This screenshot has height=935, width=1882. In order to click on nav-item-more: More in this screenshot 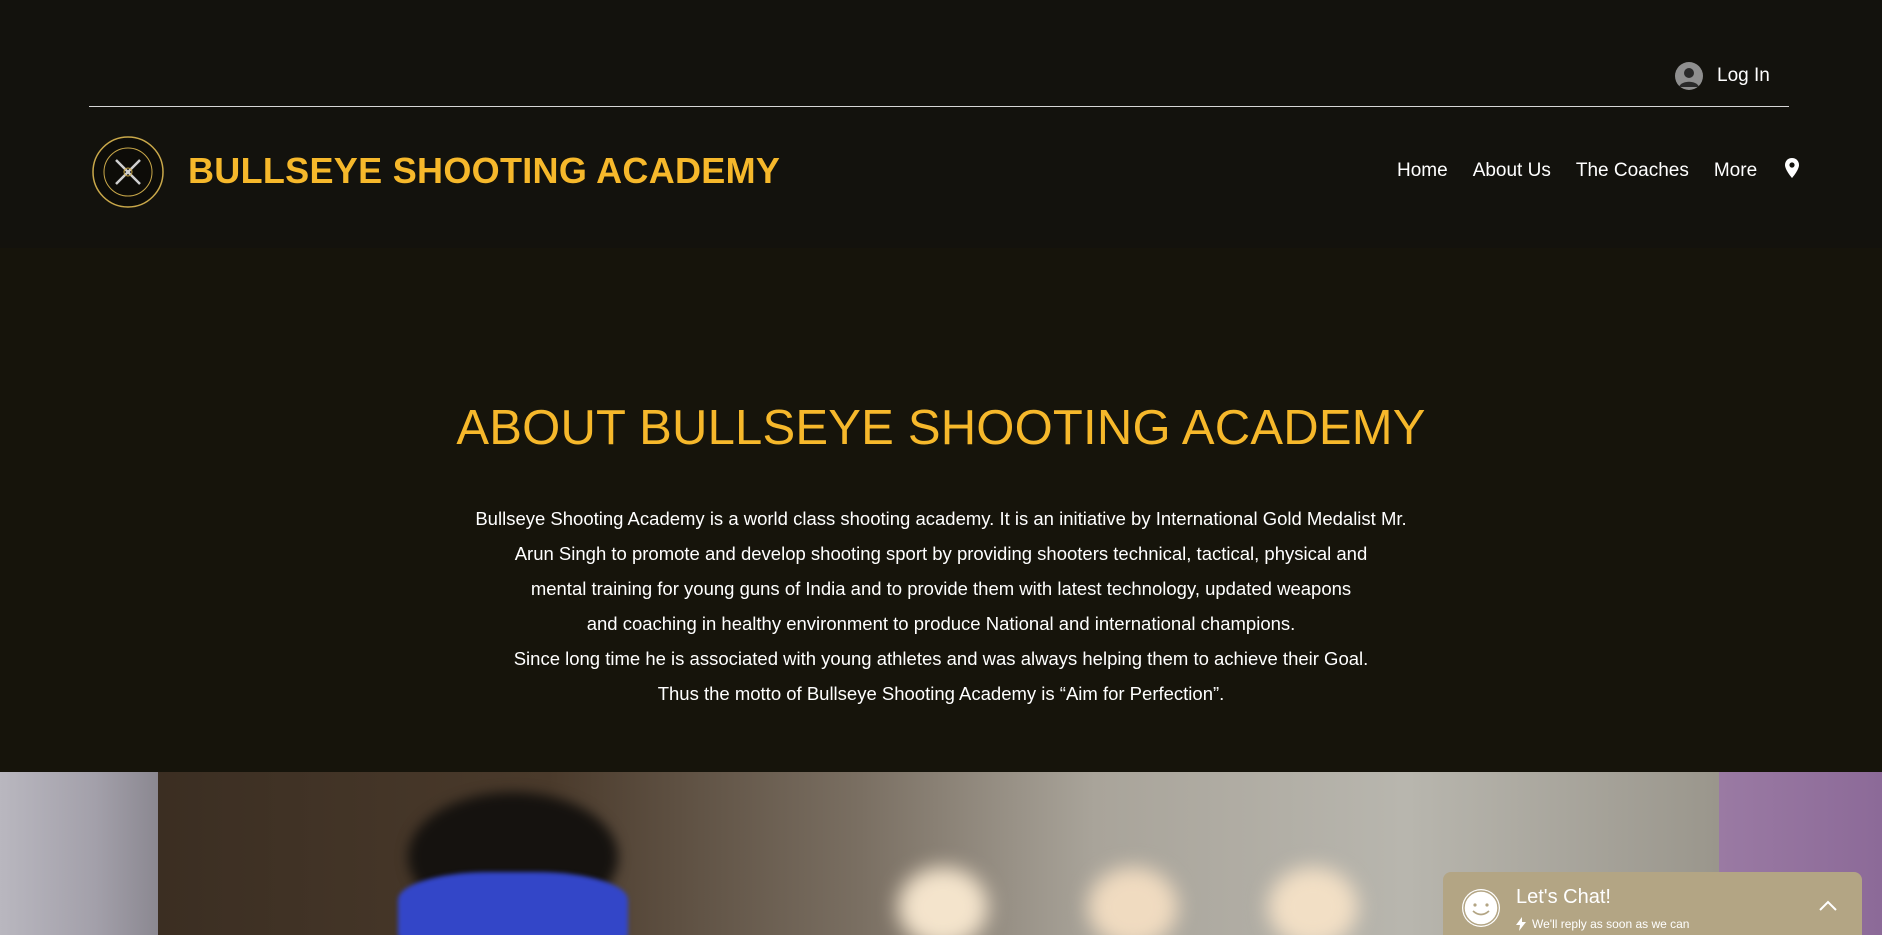, I will do `click(1735, 171)`.